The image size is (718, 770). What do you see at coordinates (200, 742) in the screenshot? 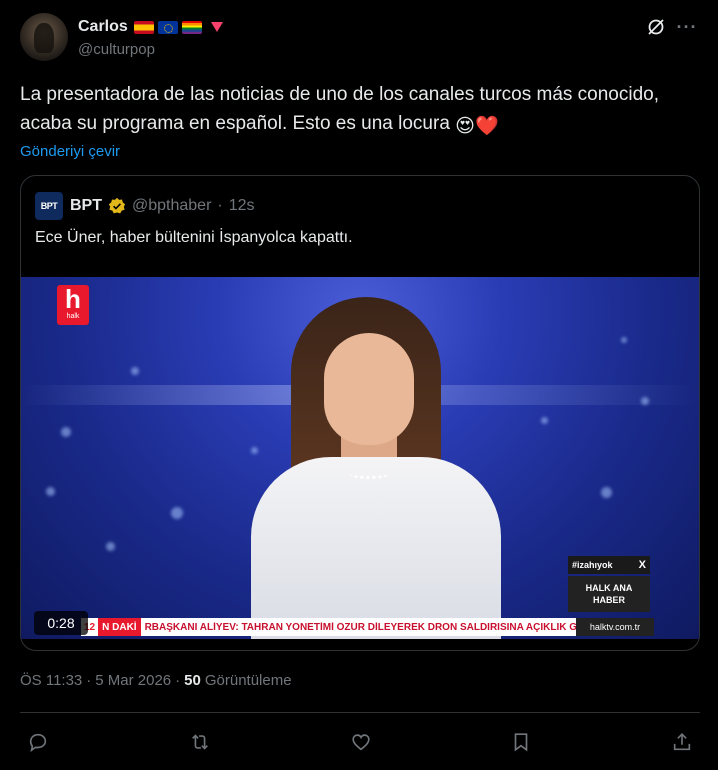
I see `repost-icon` at bounding box center [200, 742].